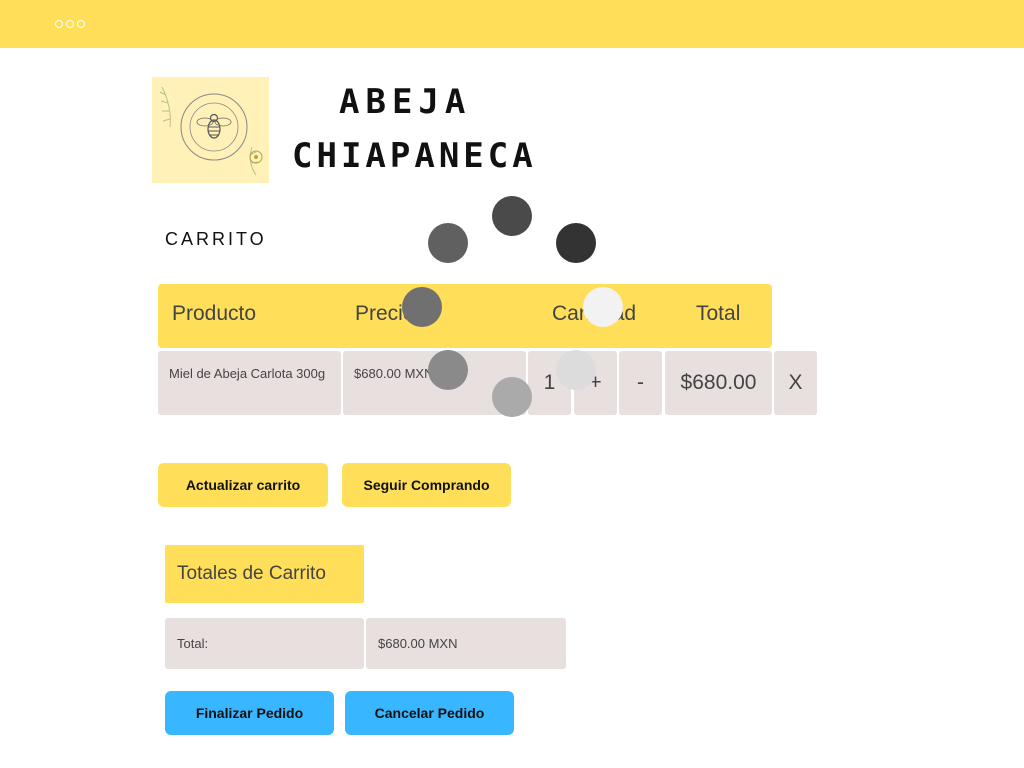  I want to click on quantity-minus-button: -, so click(640, 383).